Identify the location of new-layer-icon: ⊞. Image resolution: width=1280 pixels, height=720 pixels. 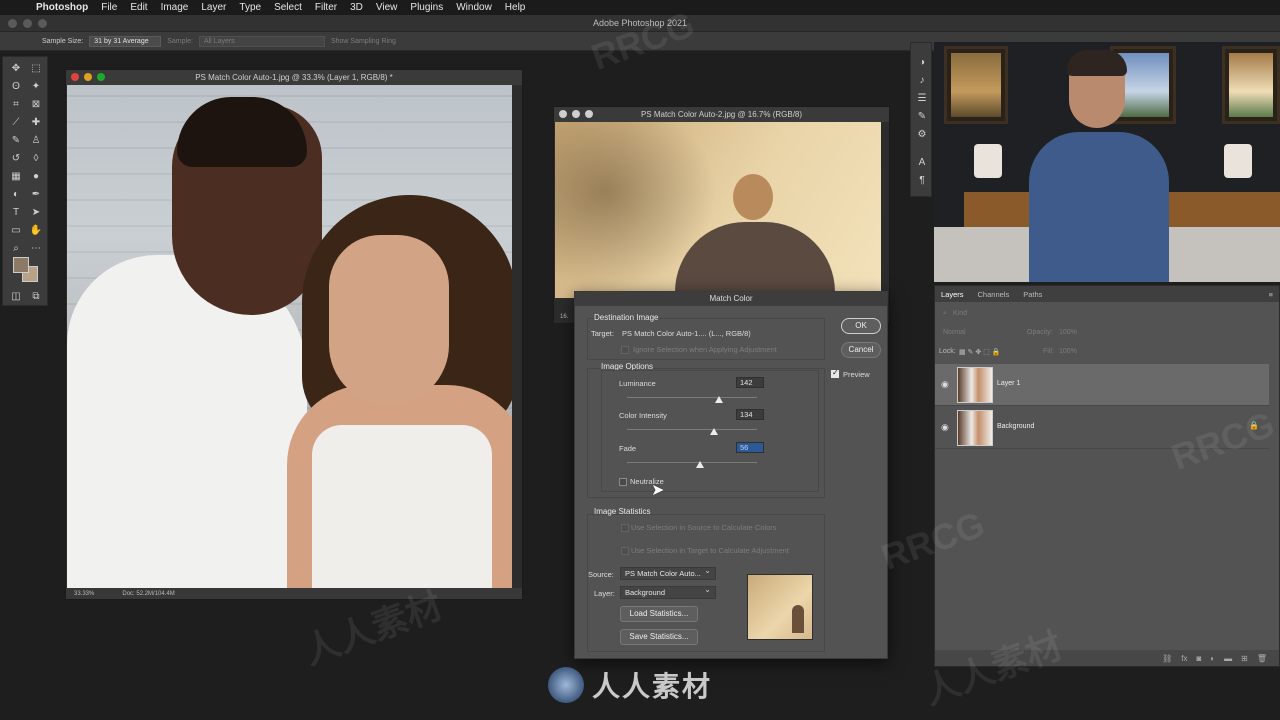
(1244, 658).